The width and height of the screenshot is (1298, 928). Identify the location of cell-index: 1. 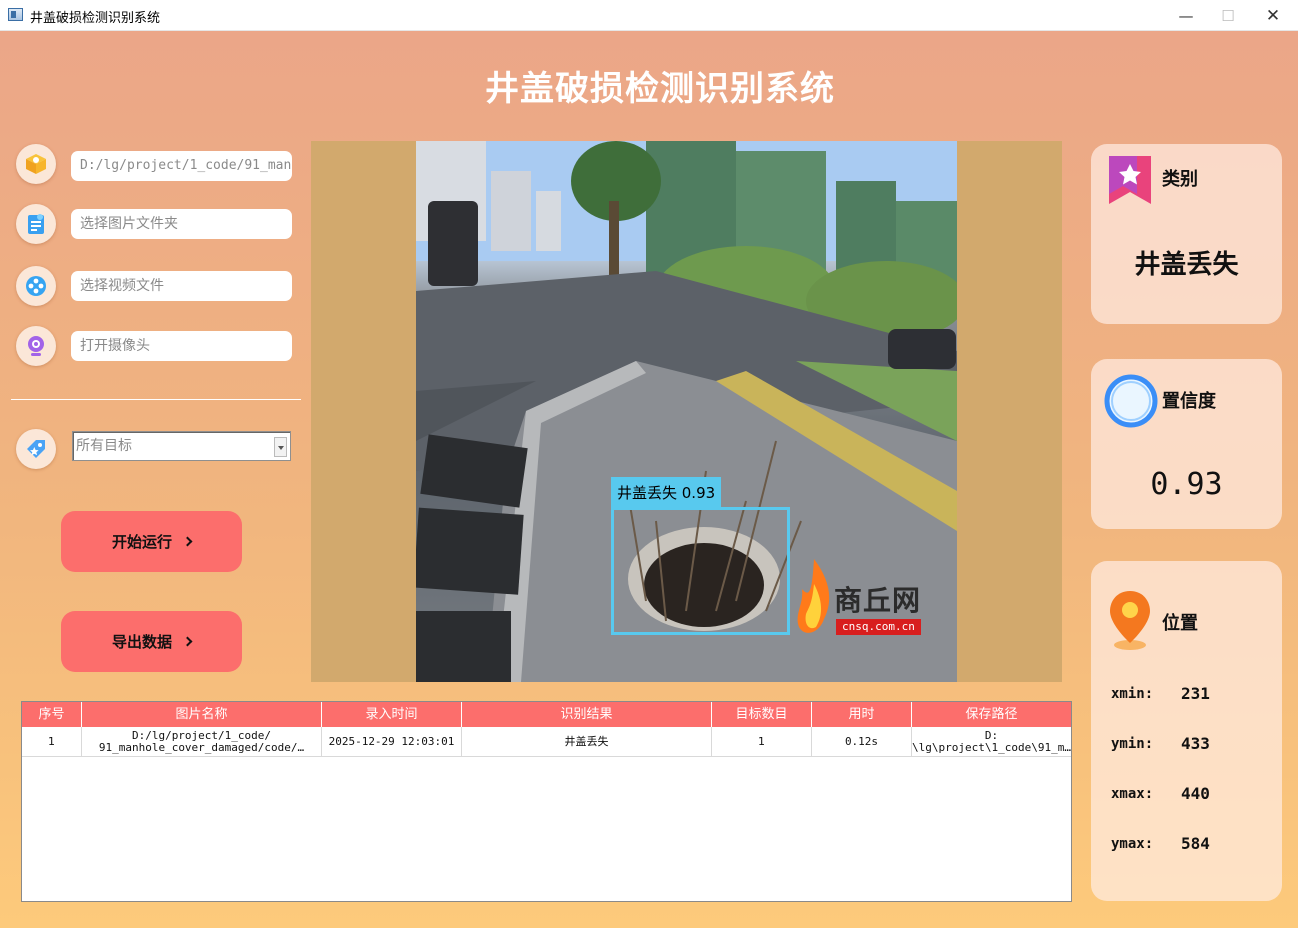
(52, 742).